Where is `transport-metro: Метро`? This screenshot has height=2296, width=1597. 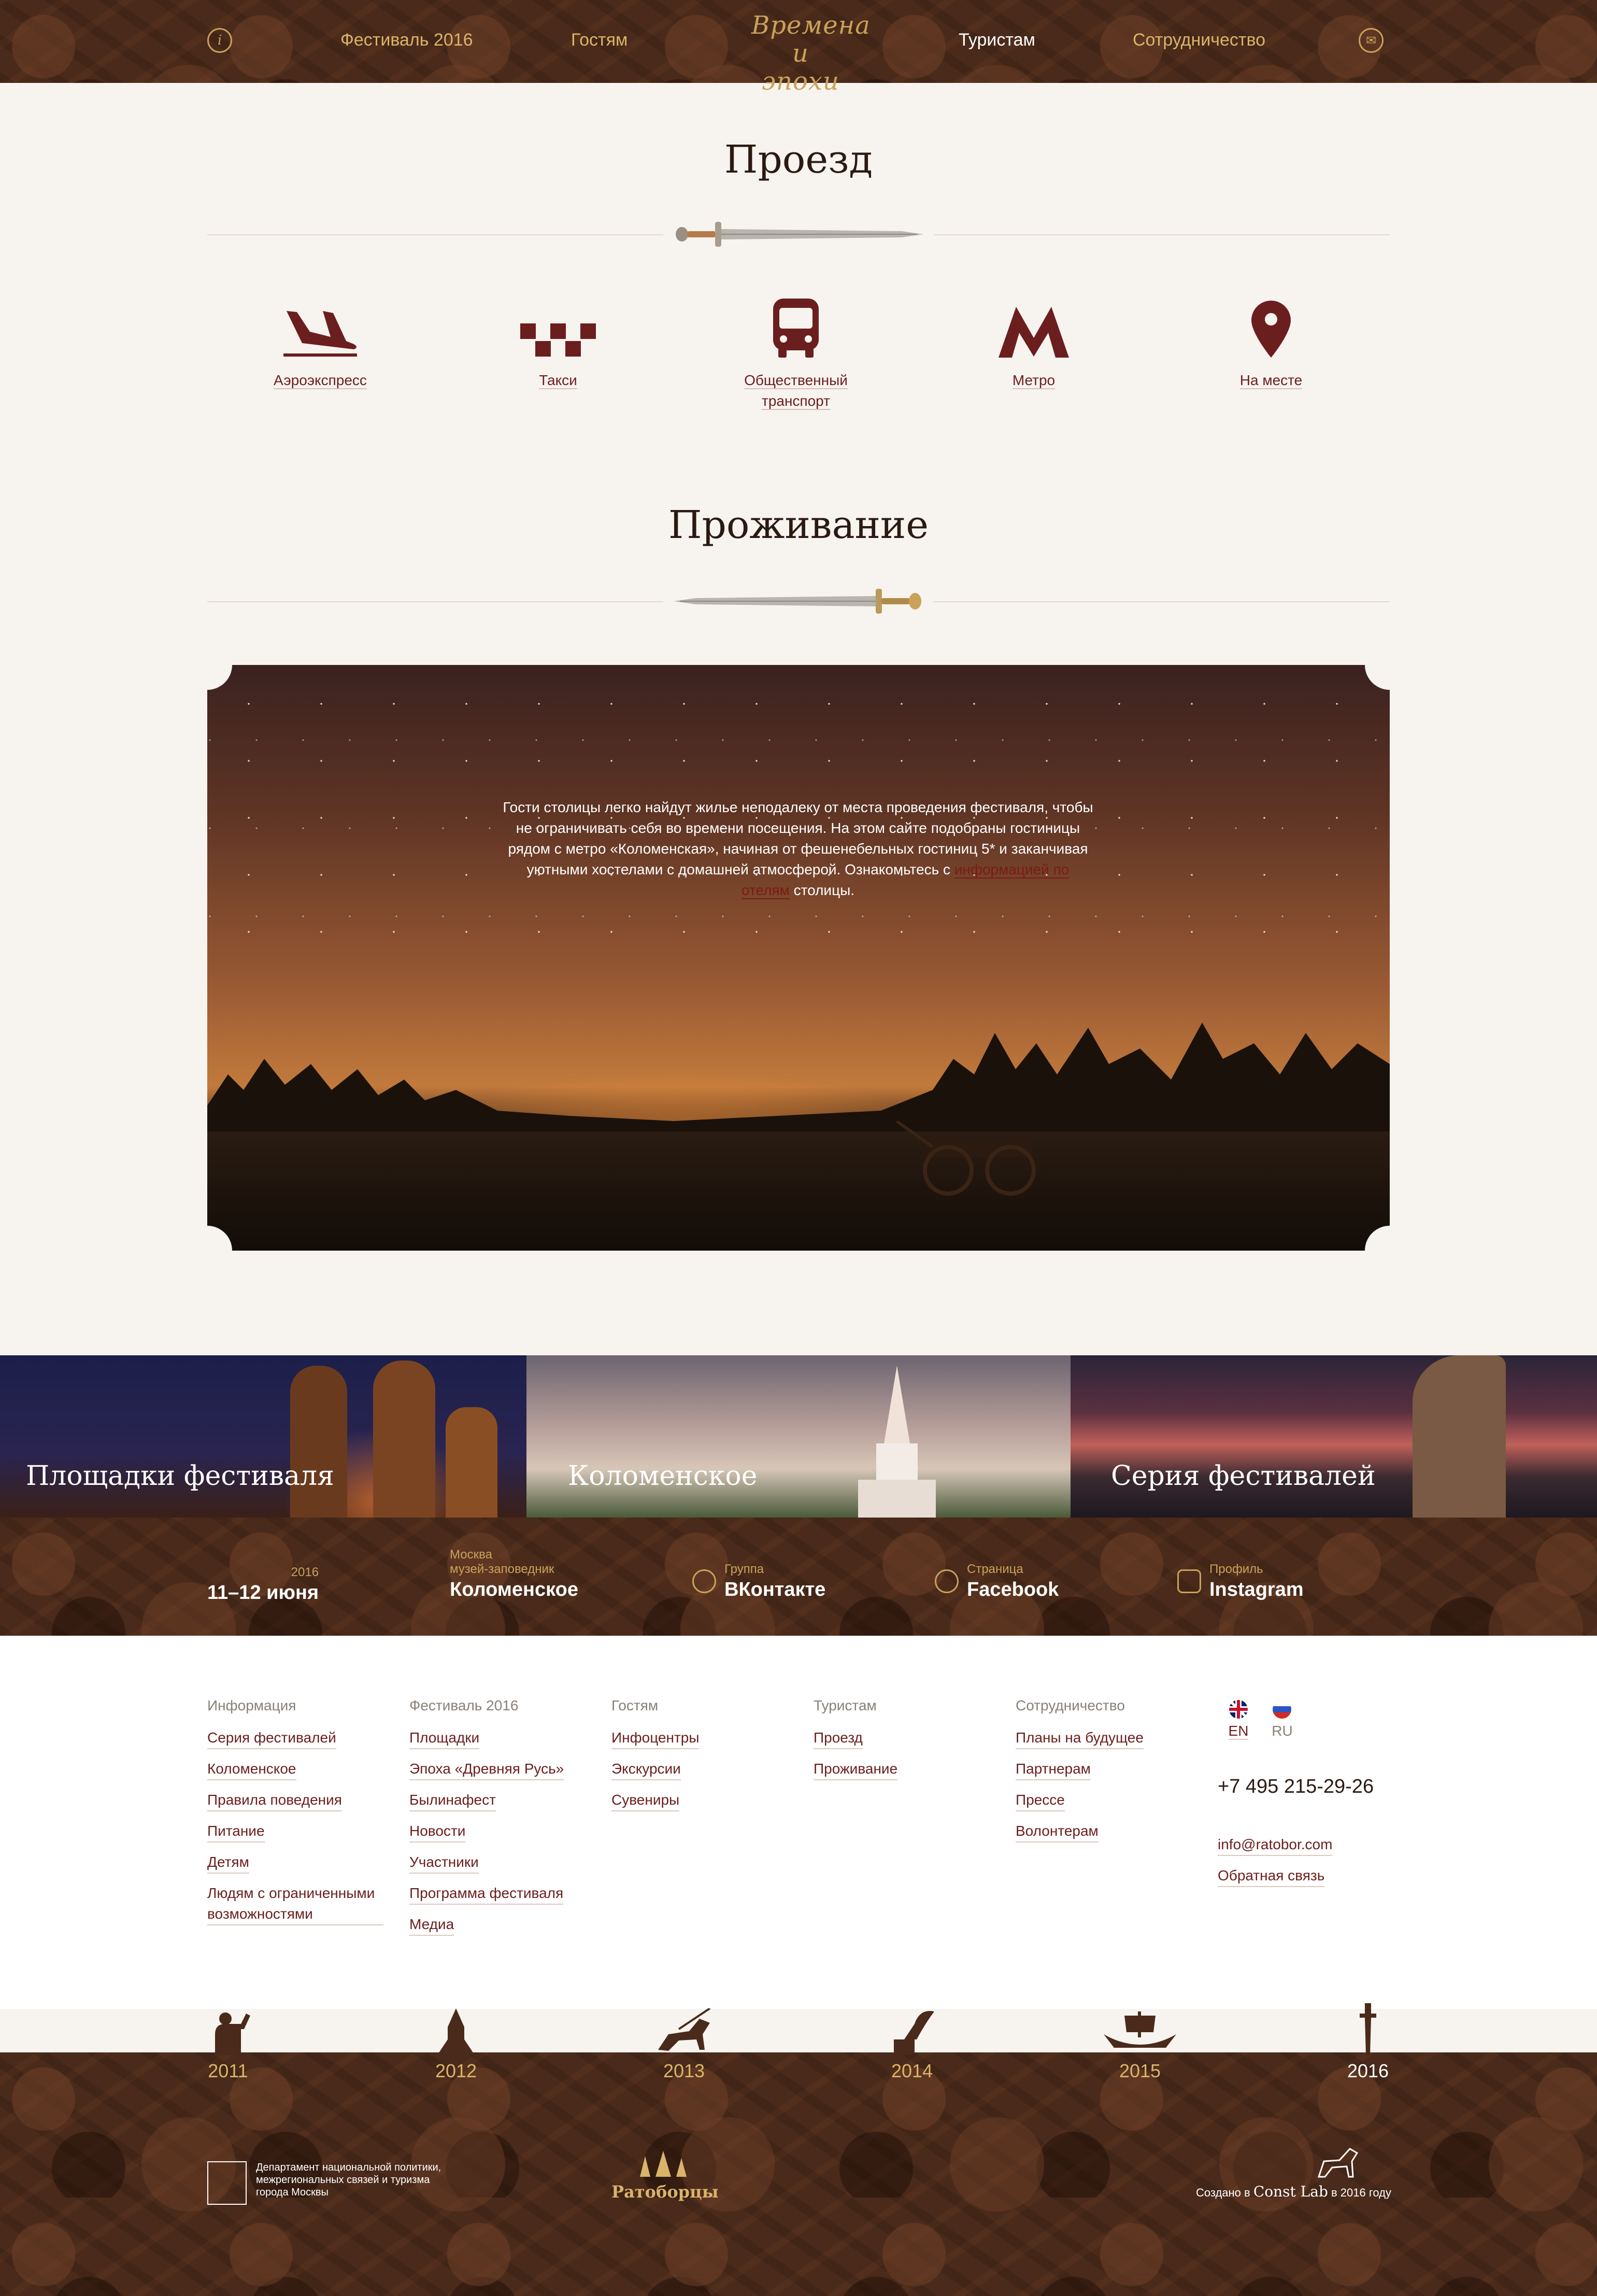
transport-metro: Метро is located at coordinates (1033, 343).